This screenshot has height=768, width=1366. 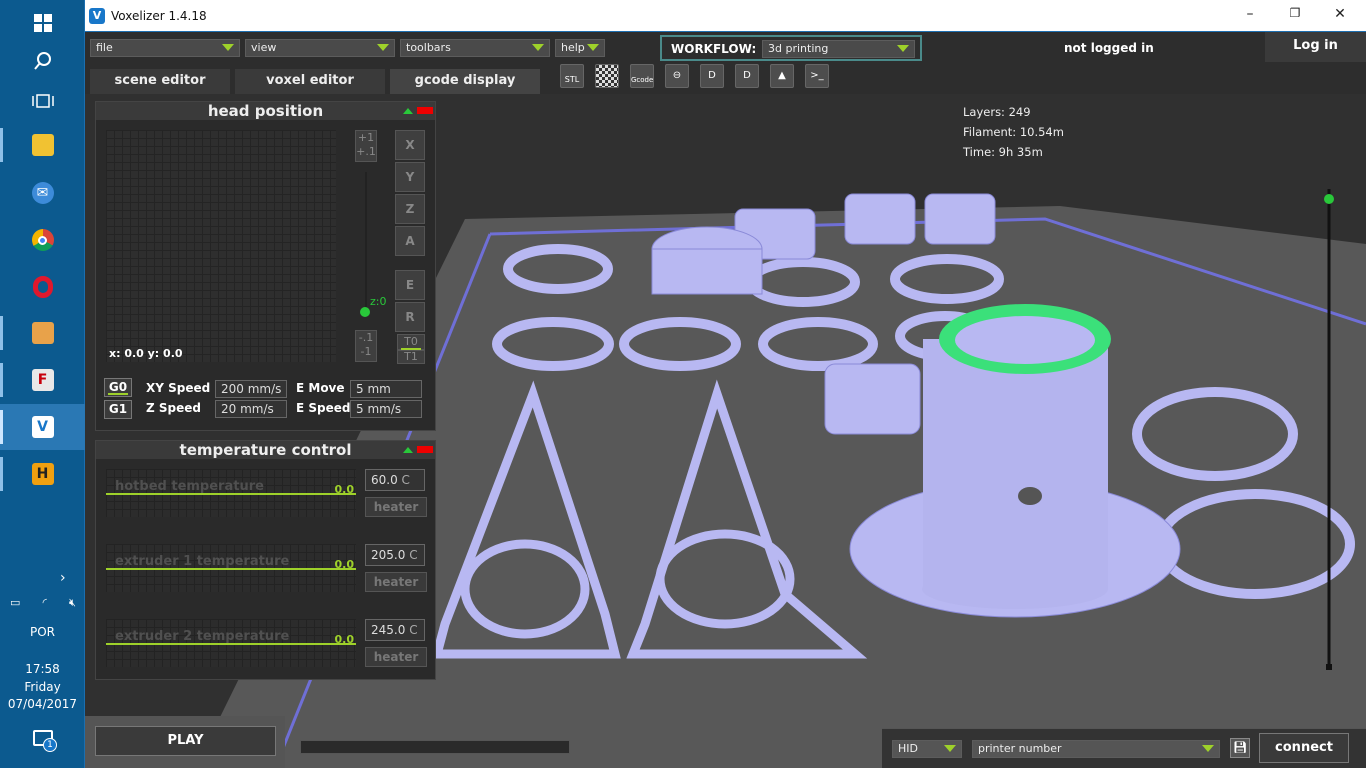 I want to click on home-x-button: X, so click(x=410, y=145).